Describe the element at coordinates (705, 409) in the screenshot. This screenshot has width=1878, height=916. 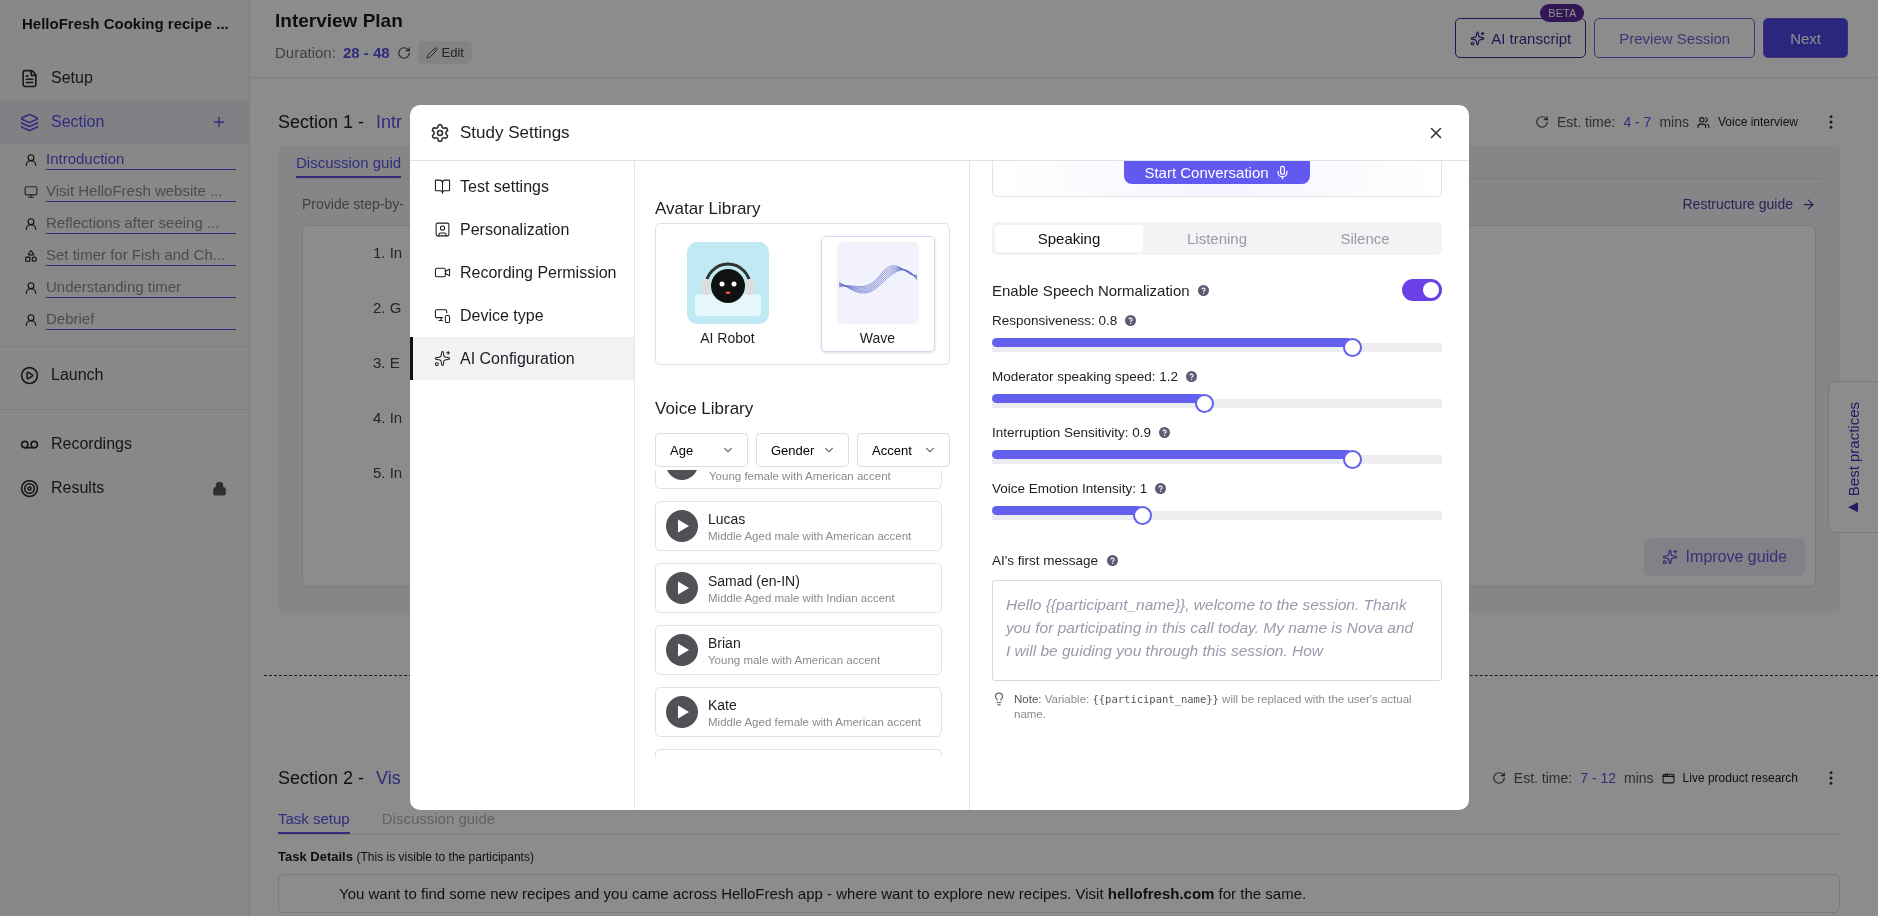
I see `section-heading: Voice Library` at that location.